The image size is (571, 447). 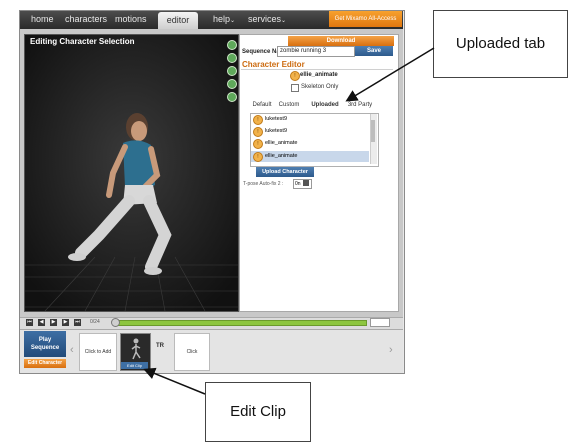 I want to click on arrow-to-uploaded-tab, so click(x=390, y=74).